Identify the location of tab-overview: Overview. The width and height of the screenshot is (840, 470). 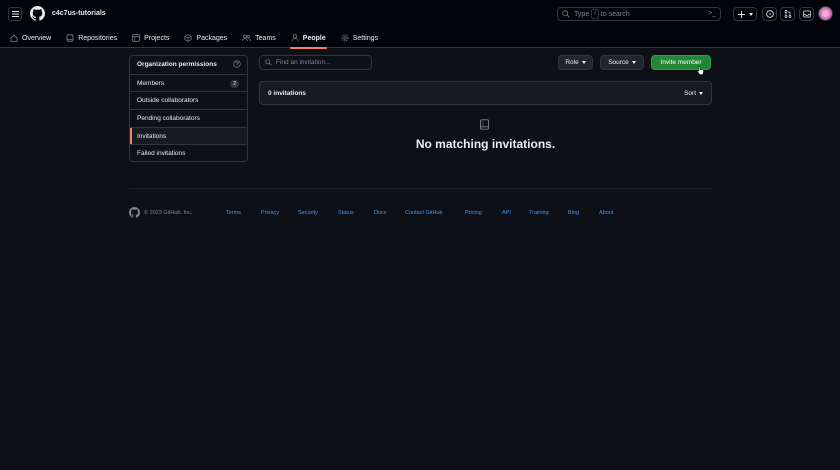
(30, 38).